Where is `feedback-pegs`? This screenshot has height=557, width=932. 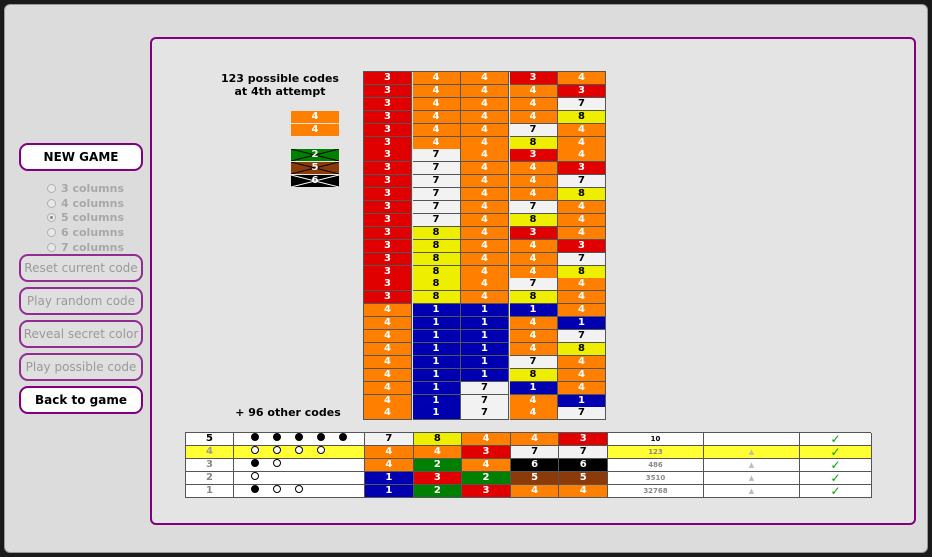
feedback-pegs is located at coordinates (299, 478).